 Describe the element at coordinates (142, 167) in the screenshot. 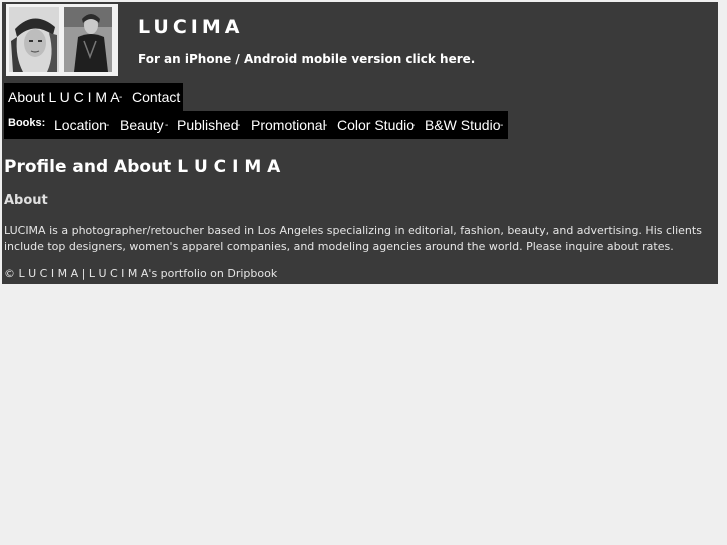

I see `page-title: Profile and About L U C I M A` at that location.